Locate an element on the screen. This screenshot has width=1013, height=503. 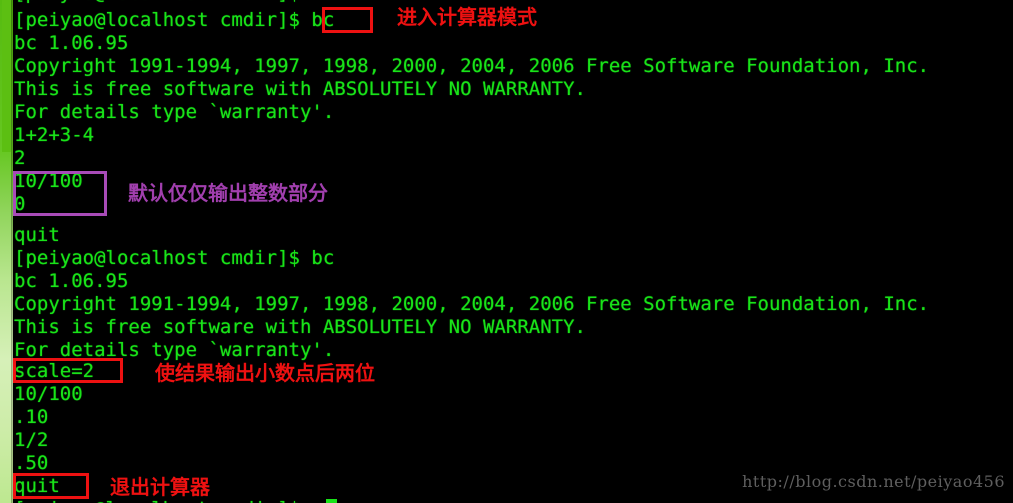
annotation-enter-calculator-mode: 进入计算器模式 is located at coordinates (467, 17).